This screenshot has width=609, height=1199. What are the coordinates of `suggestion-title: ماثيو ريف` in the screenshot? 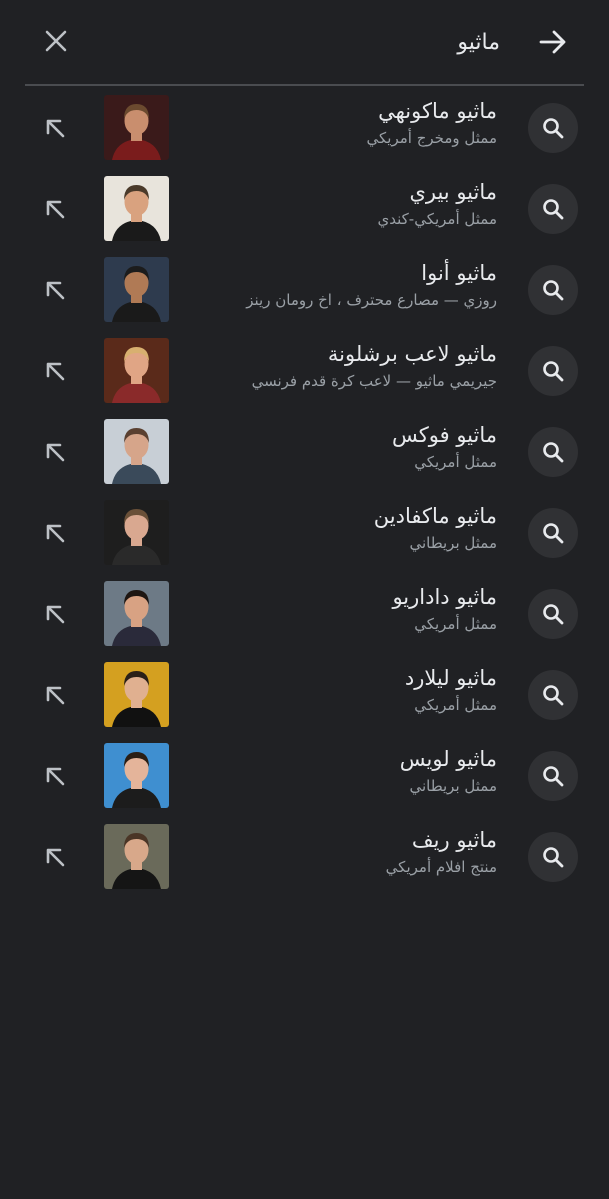 It's located at (454, 840).